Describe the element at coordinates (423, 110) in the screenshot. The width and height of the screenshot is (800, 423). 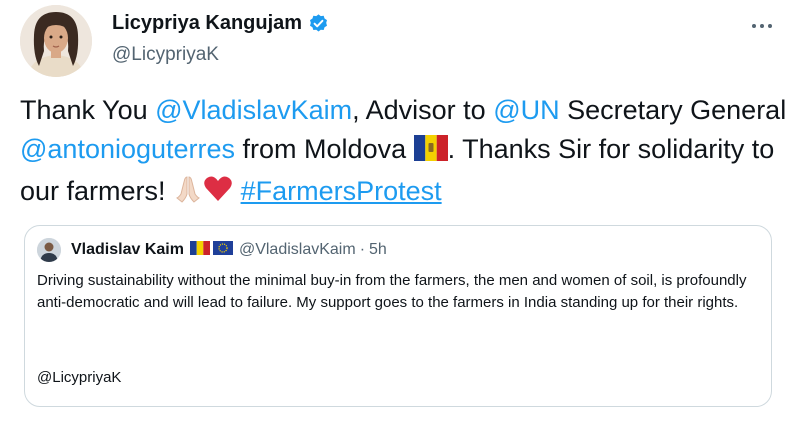
I see `tweet-text-part: , Advisor to` at that location.